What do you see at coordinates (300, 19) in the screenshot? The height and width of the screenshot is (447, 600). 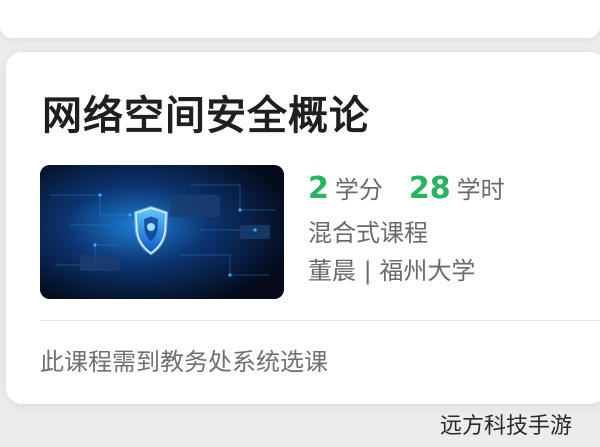 I see `previous-card-strip` at bounding box center [300, 19].